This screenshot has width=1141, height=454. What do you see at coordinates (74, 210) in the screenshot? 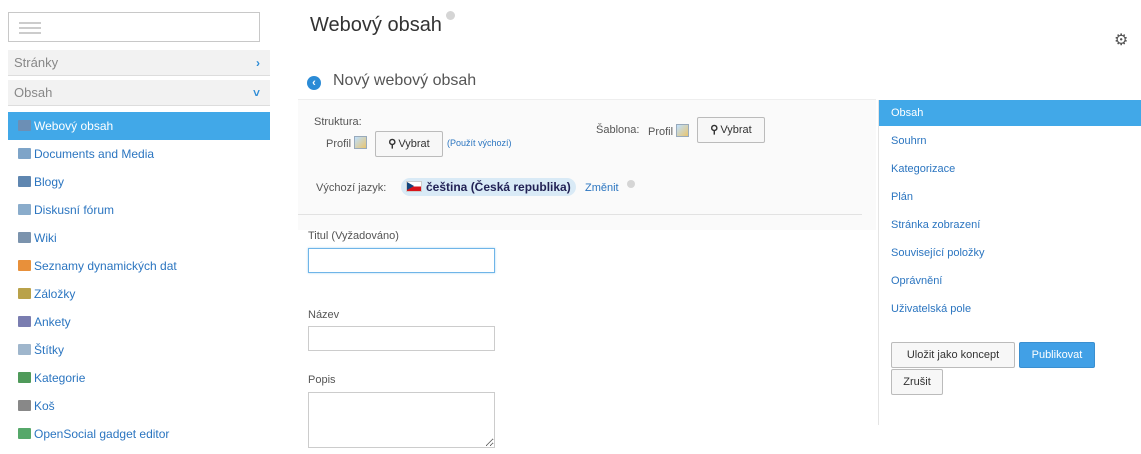
I see `sidebar-item-label: Diskusní fórum` at bounding box center [74, 210].